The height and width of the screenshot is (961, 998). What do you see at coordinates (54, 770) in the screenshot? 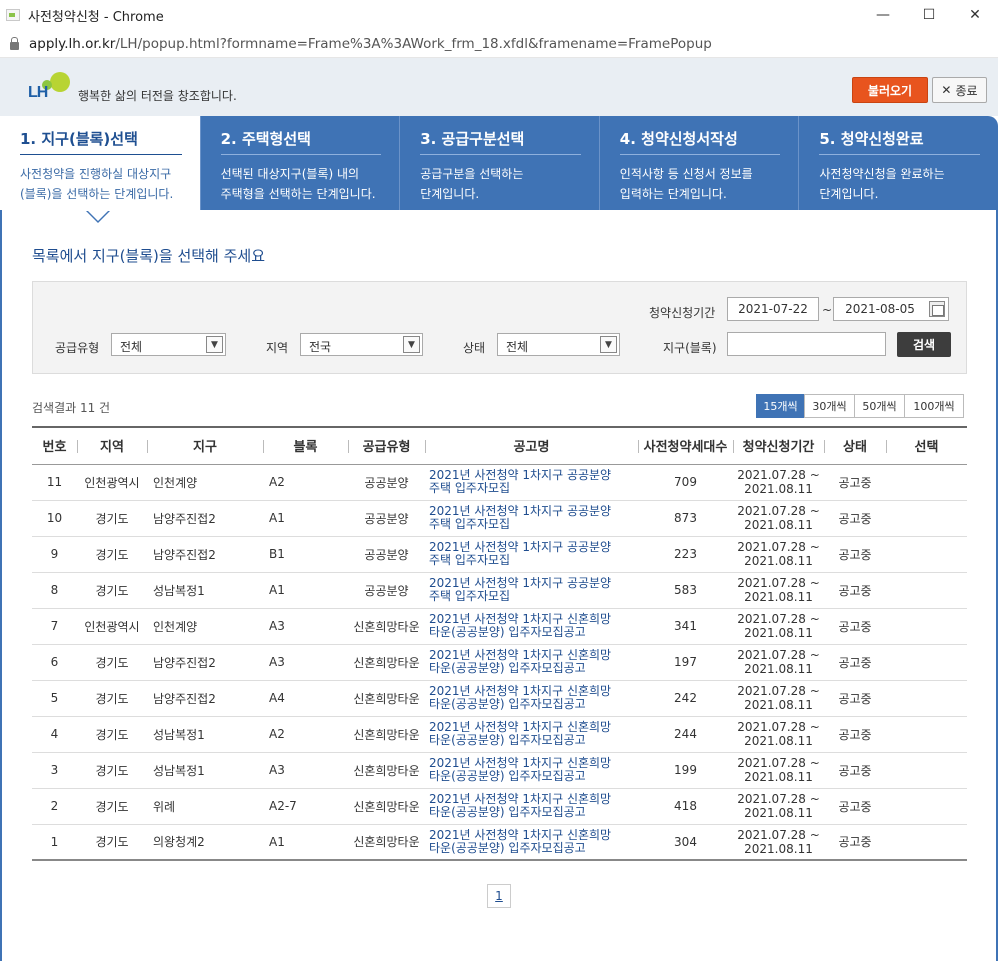
I see `cell-no: 3` at bounding box center [54, 770].